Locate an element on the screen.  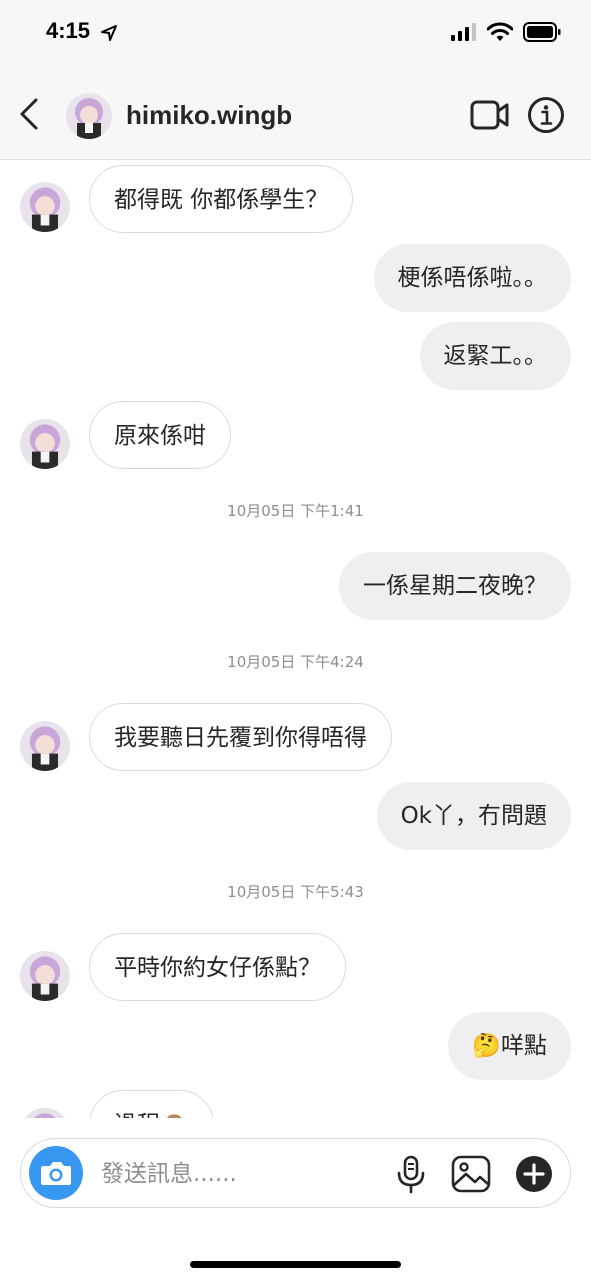
gallery-button is located at coordinates (471, 1174).